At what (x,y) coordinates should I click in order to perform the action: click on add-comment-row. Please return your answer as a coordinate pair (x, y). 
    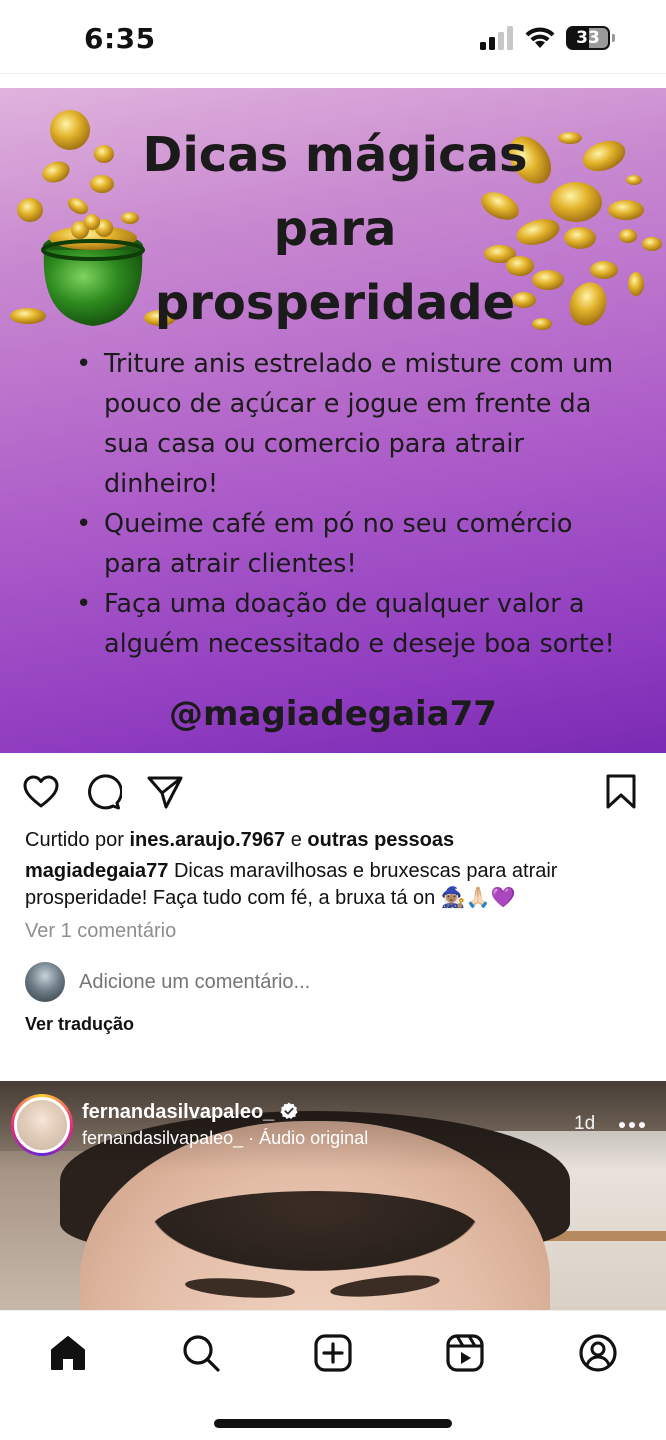
    Looking at the image, I should click on (335, 982).